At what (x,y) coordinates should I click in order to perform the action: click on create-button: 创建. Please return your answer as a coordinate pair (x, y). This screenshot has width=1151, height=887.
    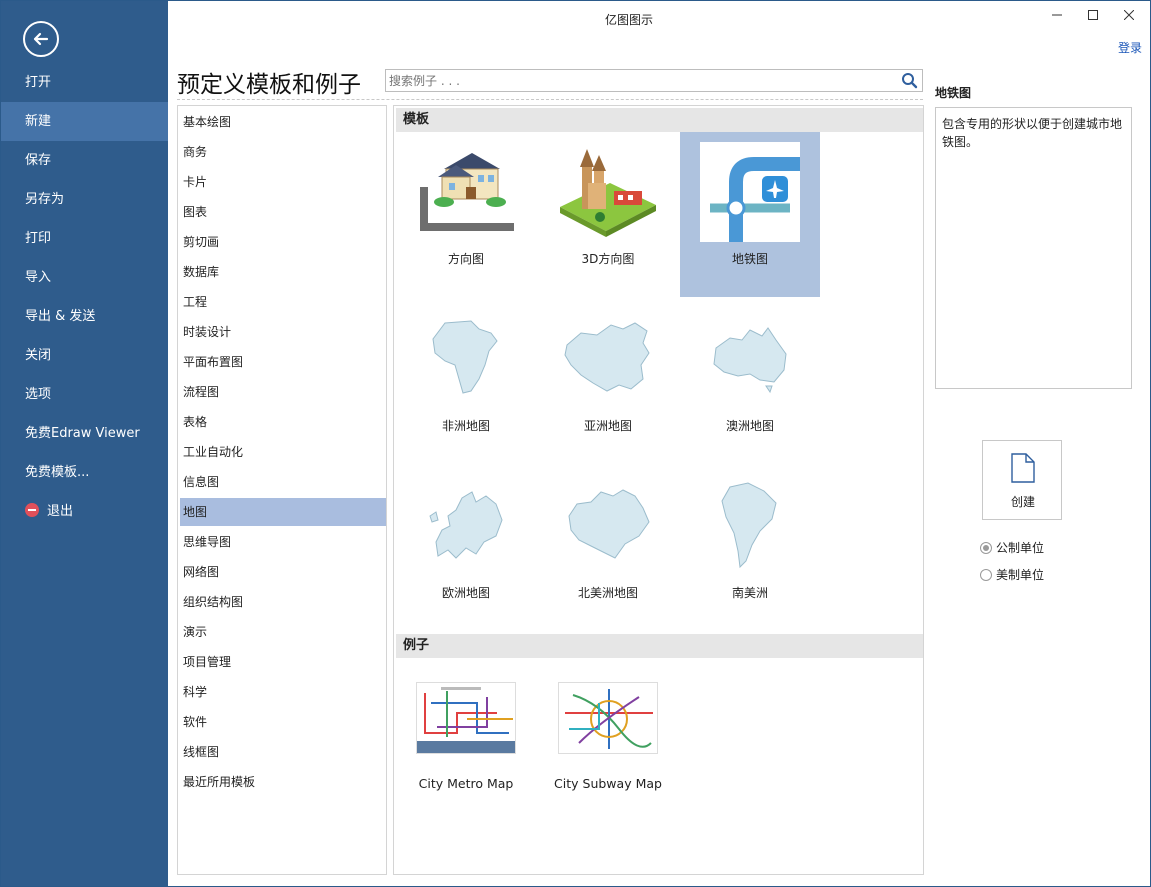
    Looking at the image, I should click on (1022, 480).